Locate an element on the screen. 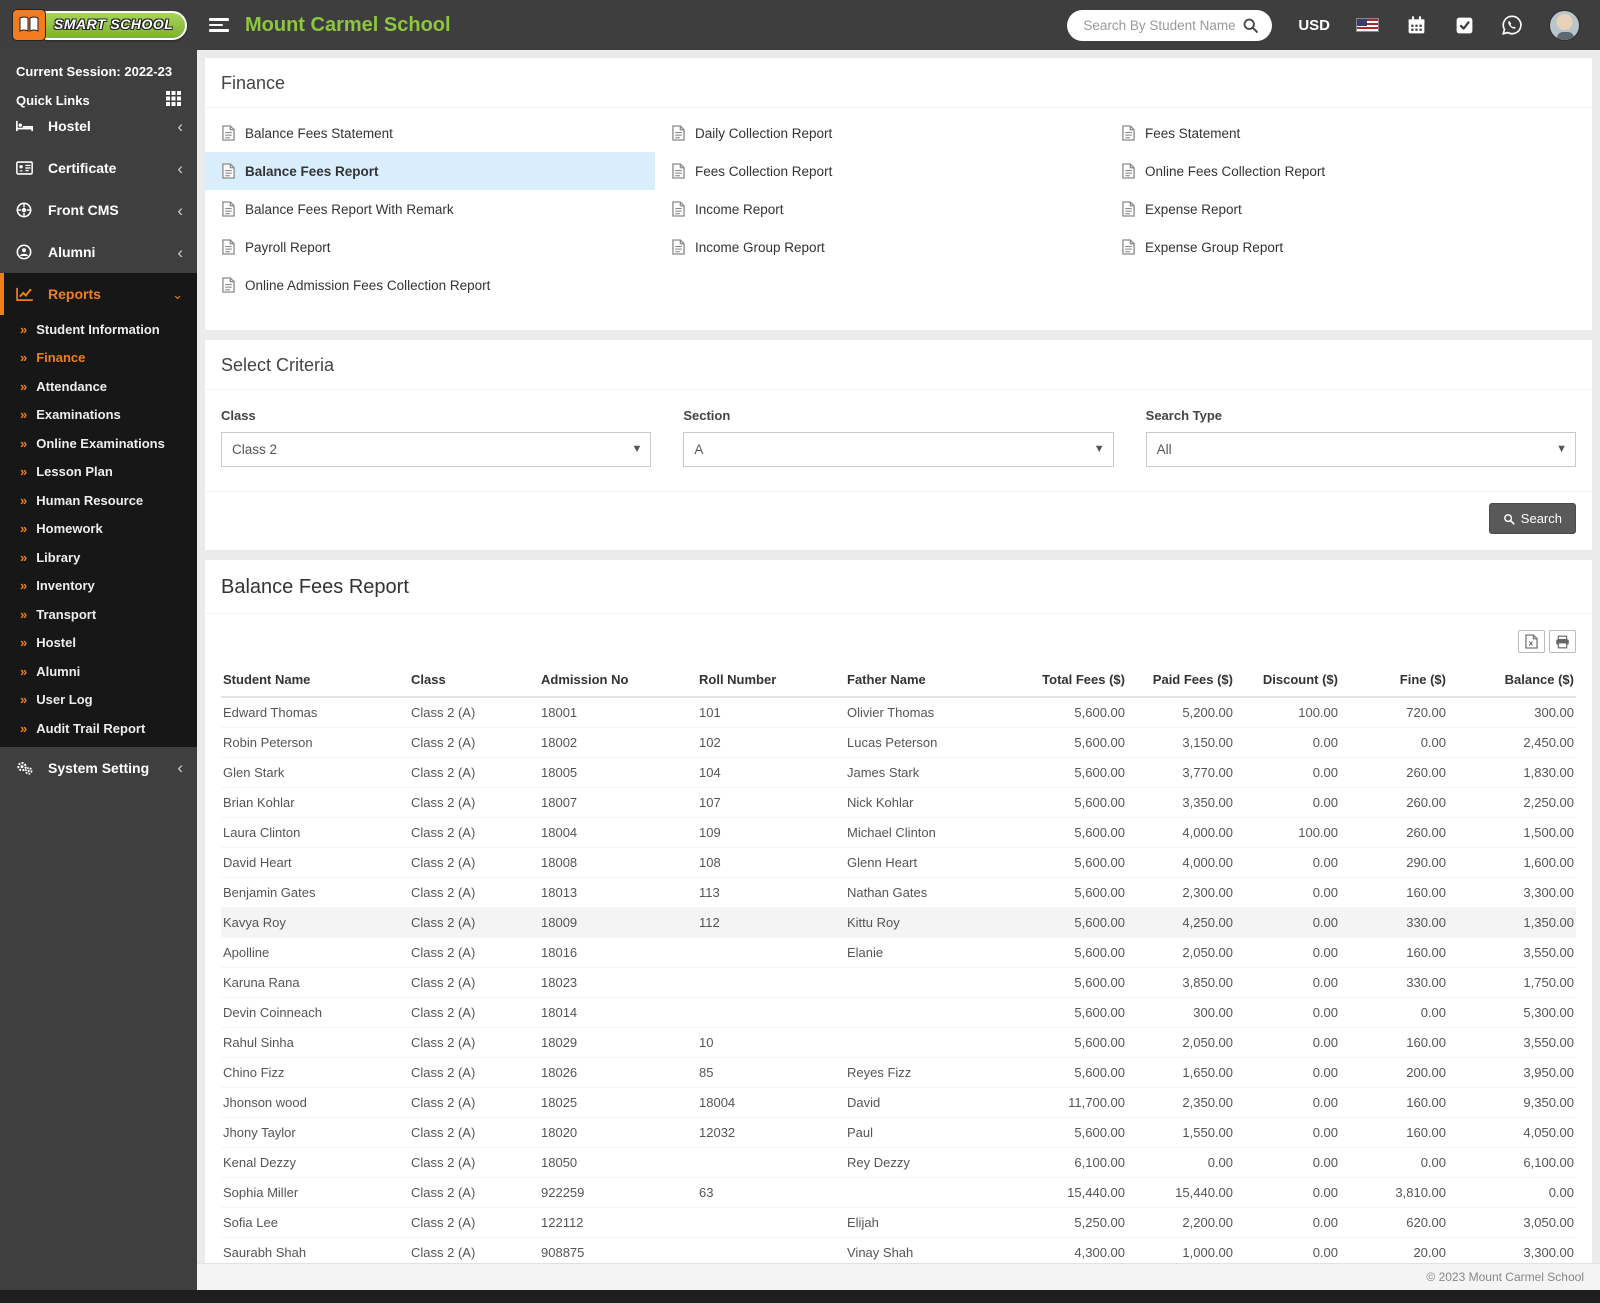 The width and height of the screenshot is (1600, 1303). finance-link-fees-collection-report: Fees Collection Report is located at coordinates (880, 171).